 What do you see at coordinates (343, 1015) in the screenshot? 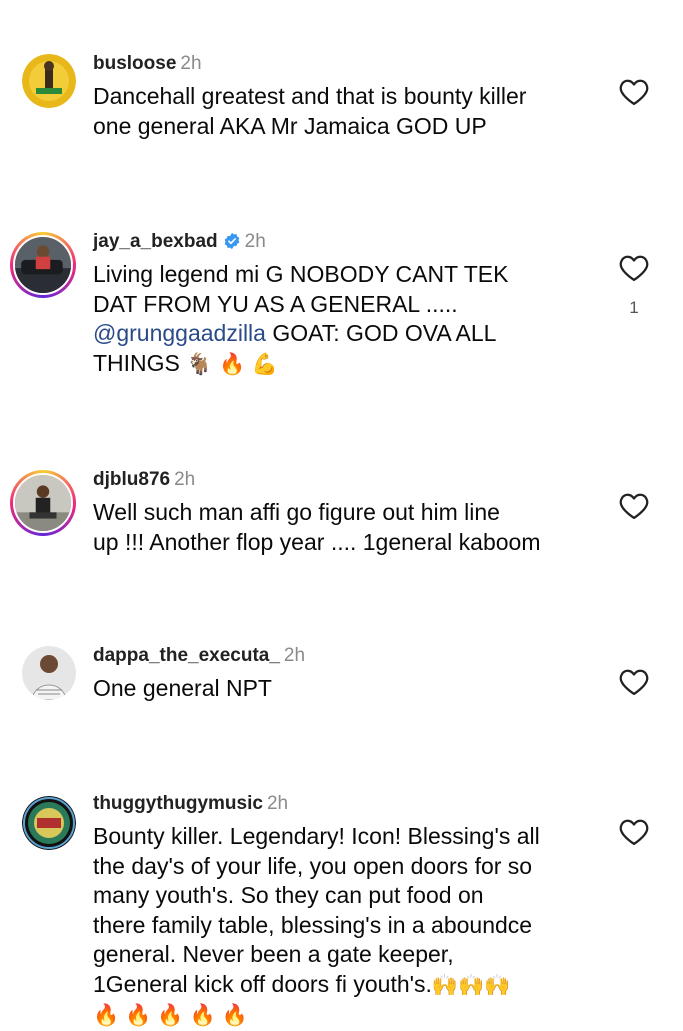
I see `comment-line: 🔥🔥🔥🔥🔥` at bounding box center [343, 1015].